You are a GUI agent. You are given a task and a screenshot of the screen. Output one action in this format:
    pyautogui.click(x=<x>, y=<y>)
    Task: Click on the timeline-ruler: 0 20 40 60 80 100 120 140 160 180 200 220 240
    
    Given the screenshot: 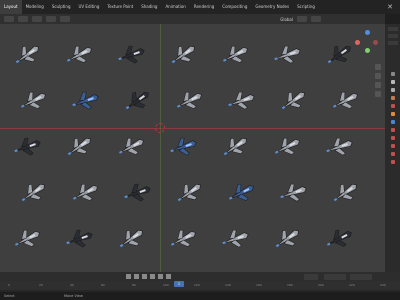 What is the action you would take?
    pyautogui.click(x=200, y=285)
    